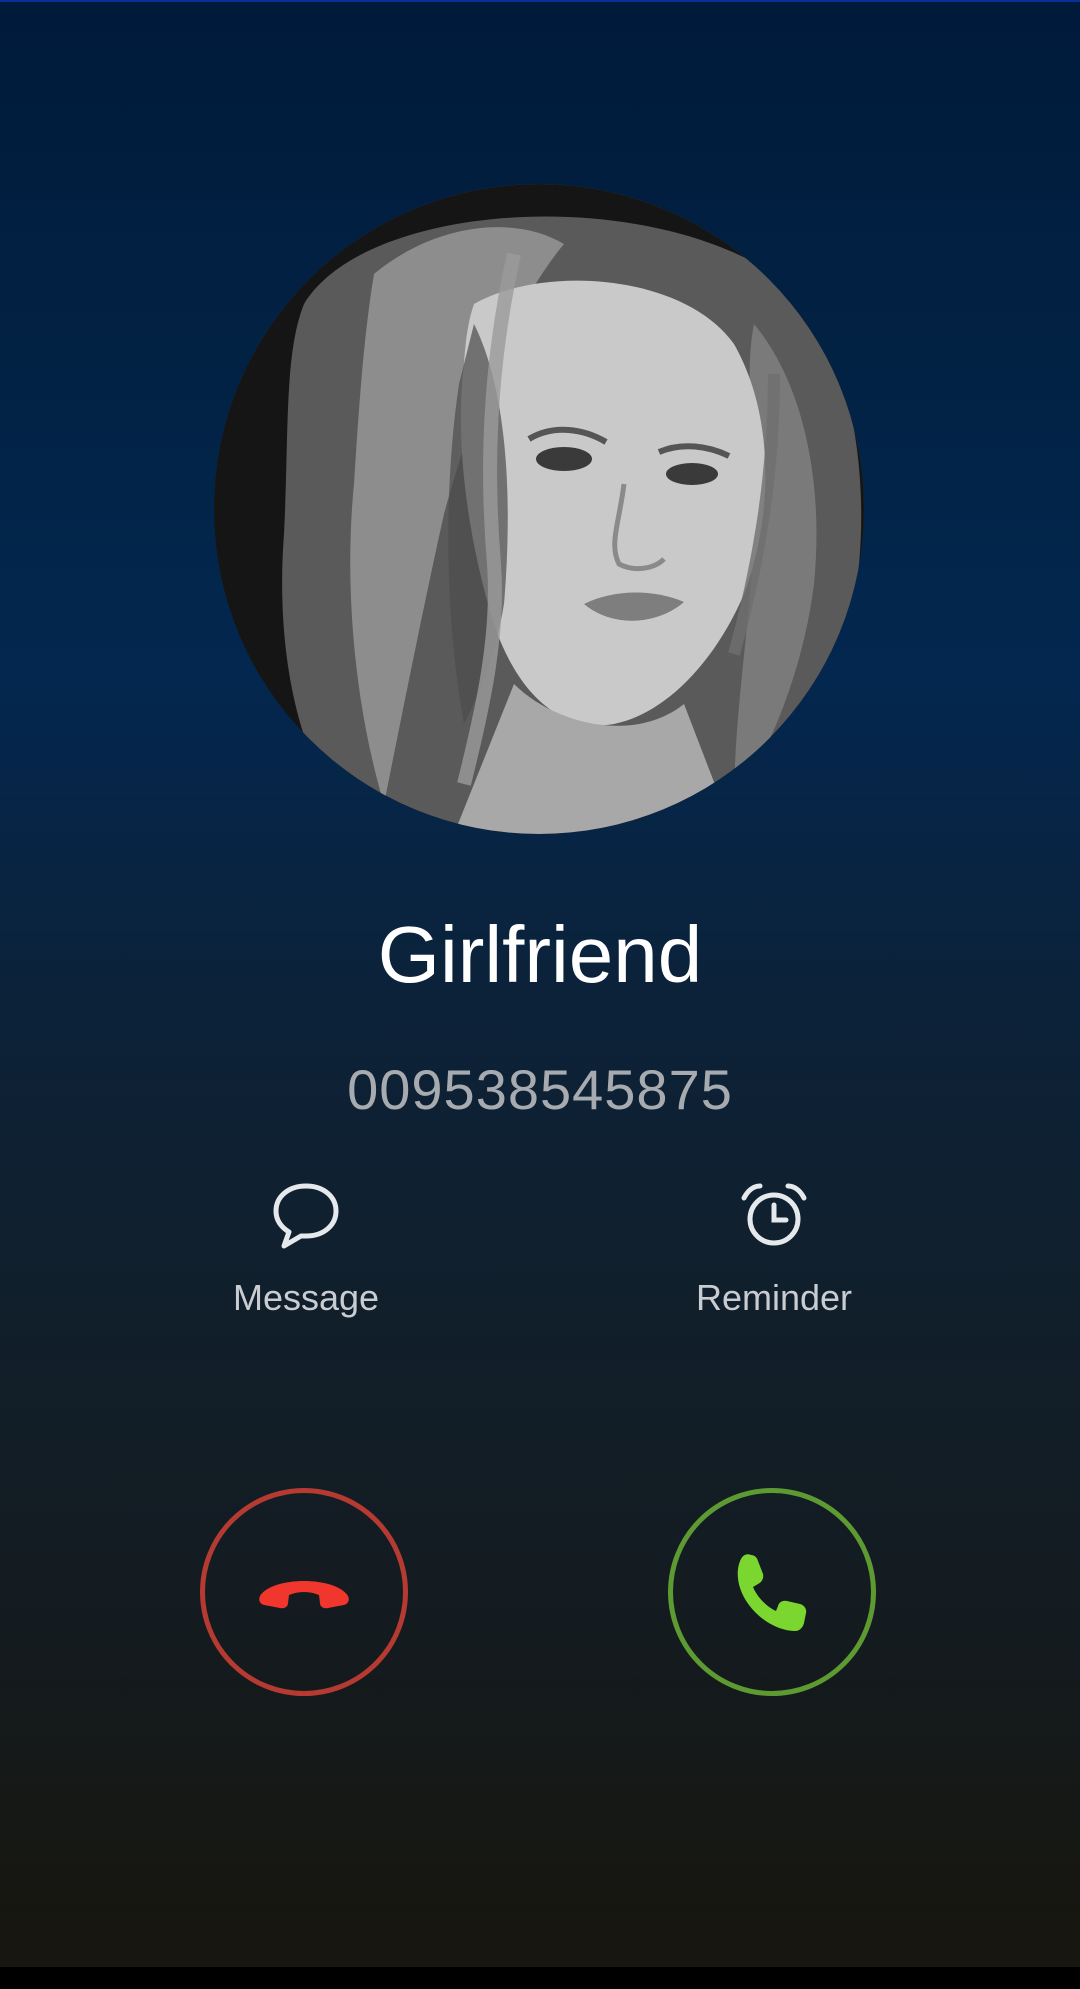  Describe the element at coordinates (774, 1214) in the screenshot. I see `alarm-clock-icon` at that location.